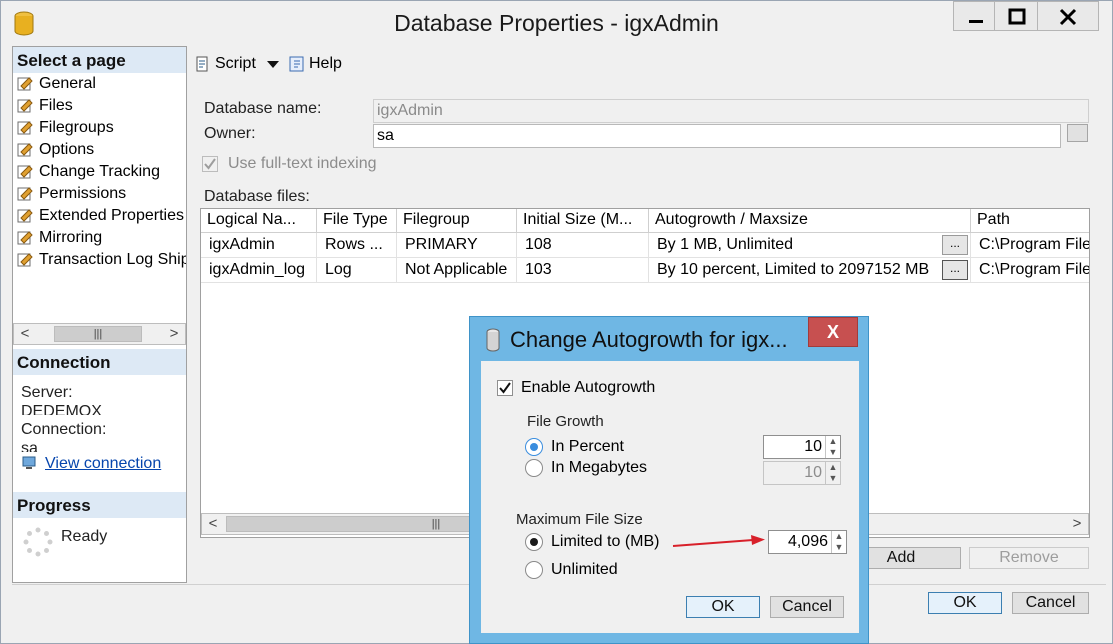 The height and width of the screenshot is (644, 1113). Describe the element at coordinates (259, 245) in the screenshot. I see `cell-logical-name: igxAdmin` at that location.